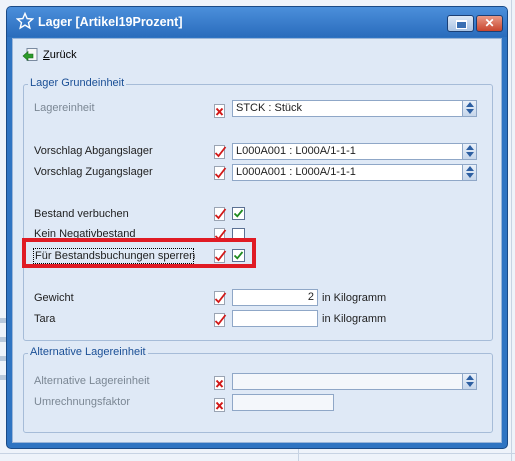  Describe the element at coordinates (45, 319) in the screenshot. I see `tara-label: Tara` at that location.